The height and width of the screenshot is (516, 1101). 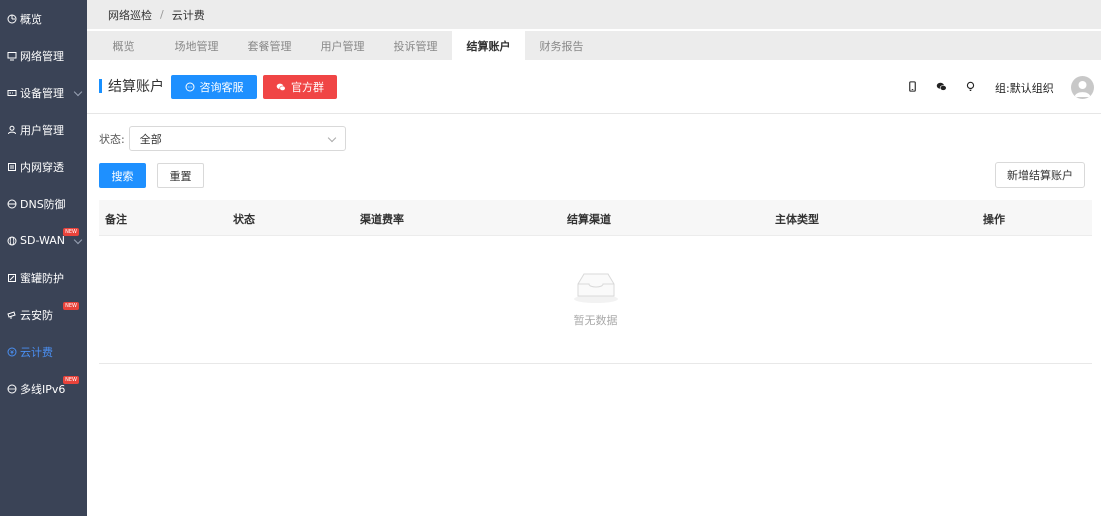 I want to click on org-selector: 组:默认组织, so click(x=1024, y=88).